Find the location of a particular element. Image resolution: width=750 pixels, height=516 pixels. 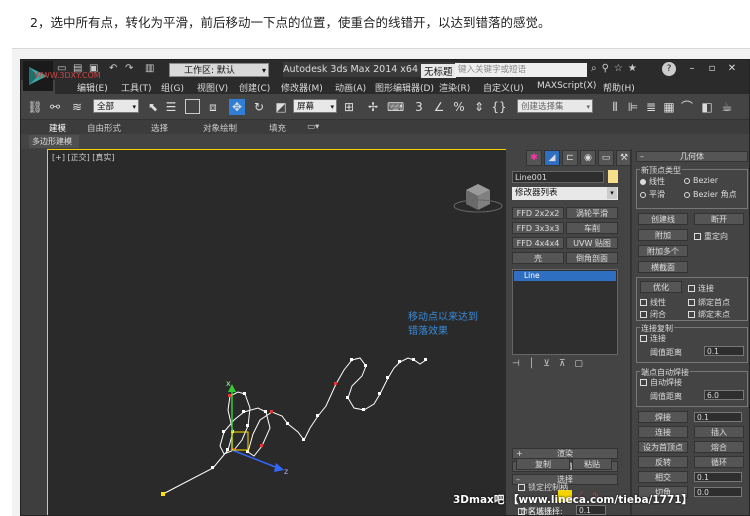

named-selection-set-select: 创建选择集 ▾ is located at coordinates (555, 106).